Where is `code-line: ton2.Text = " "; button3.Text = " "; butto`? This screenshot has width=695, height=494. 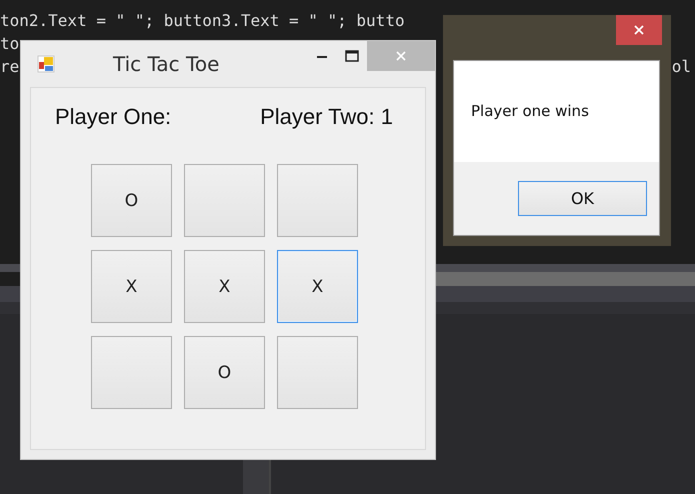
code-line: ton2.Text = " "; button3.Text = " "; butto is located at coordinates (202, 21).